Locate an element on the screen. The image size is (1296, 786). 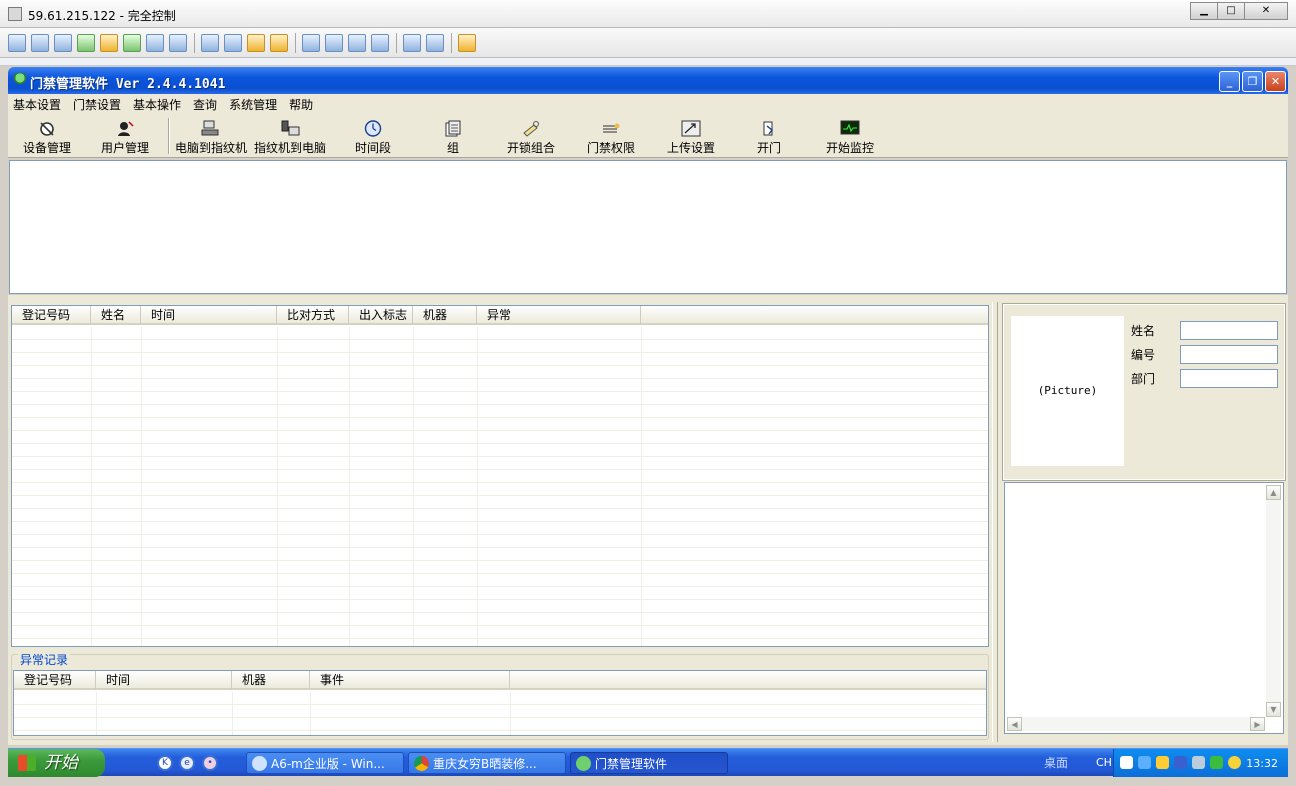
exception-grid: 登记号码 时间 机器 事件 is located at coordinates (500, 703).